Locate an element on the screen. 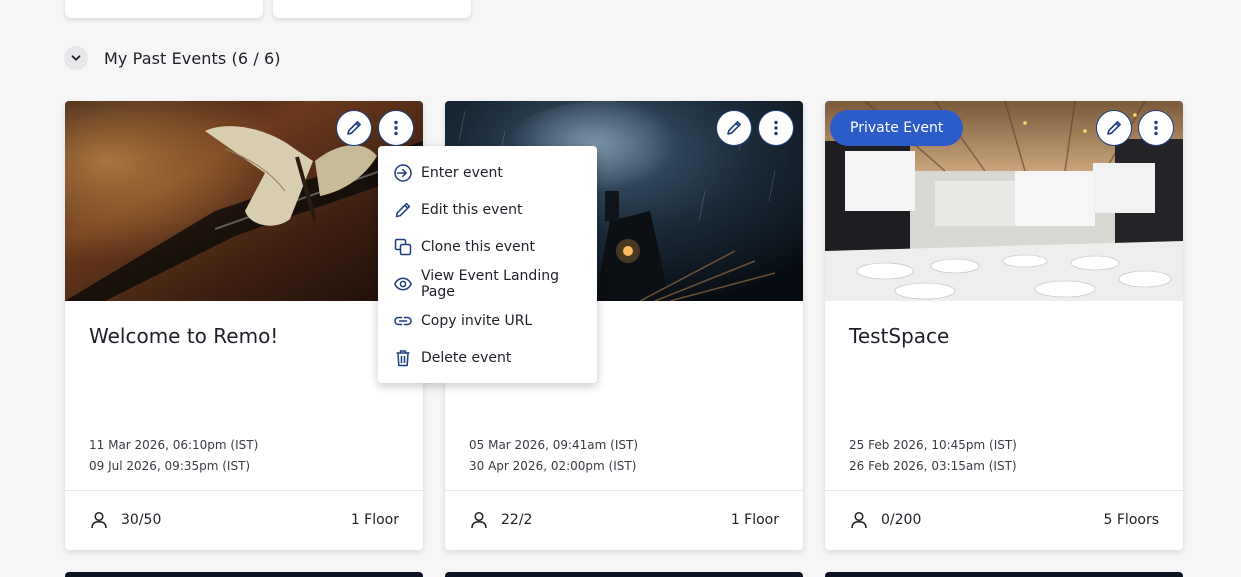  section-title: My Past Events (6 / 6) is located at coordinates (192, 58).